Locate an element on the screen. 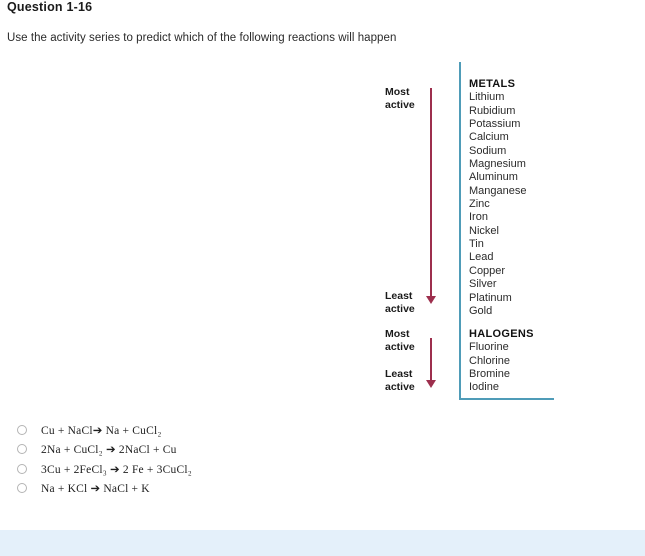  list-item: Lithium is located at coordinates (487, 97).